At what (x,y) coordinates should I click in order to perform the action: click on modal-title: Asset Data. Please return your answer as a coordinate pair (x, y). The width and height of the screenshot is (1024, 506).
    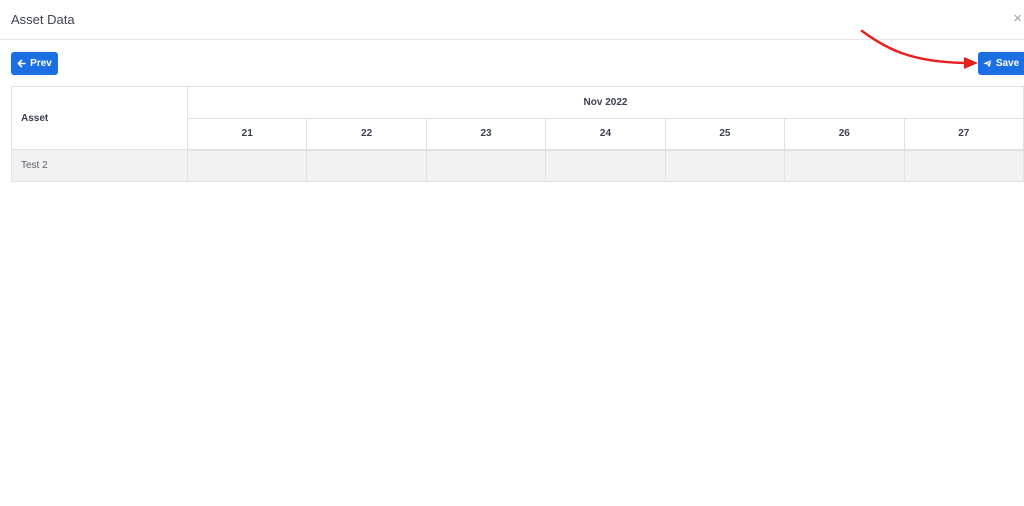
    Looking at the image, I should click on (43, 19).